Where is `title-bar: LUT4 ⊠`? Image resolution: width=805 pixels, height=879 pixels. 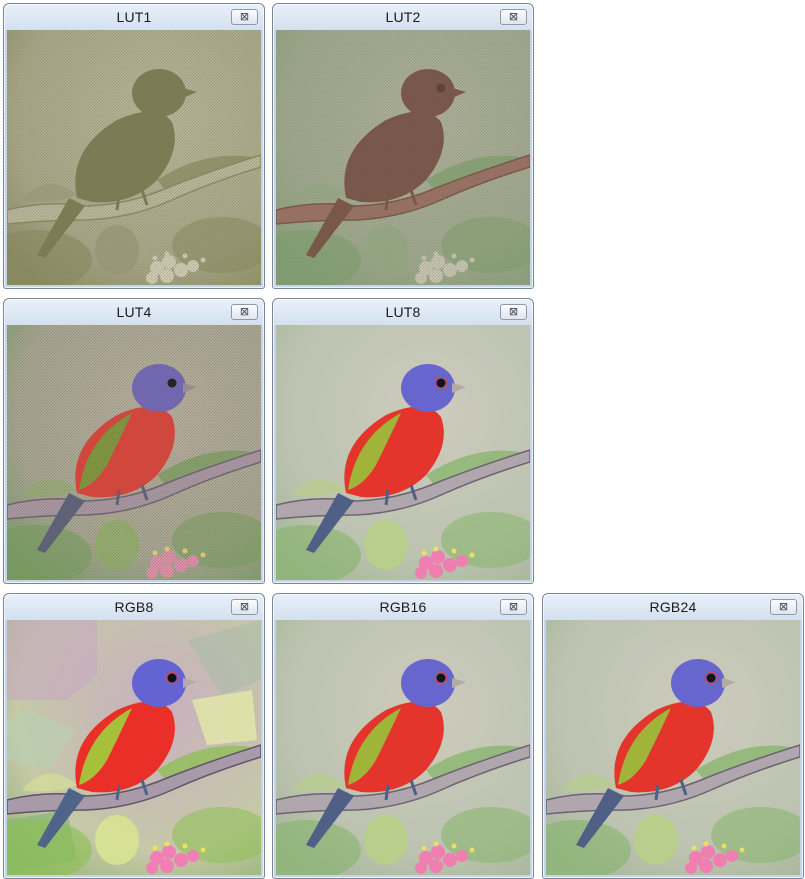
title-bar: LUT4 ⊠ is located at coordinates (134, 312).